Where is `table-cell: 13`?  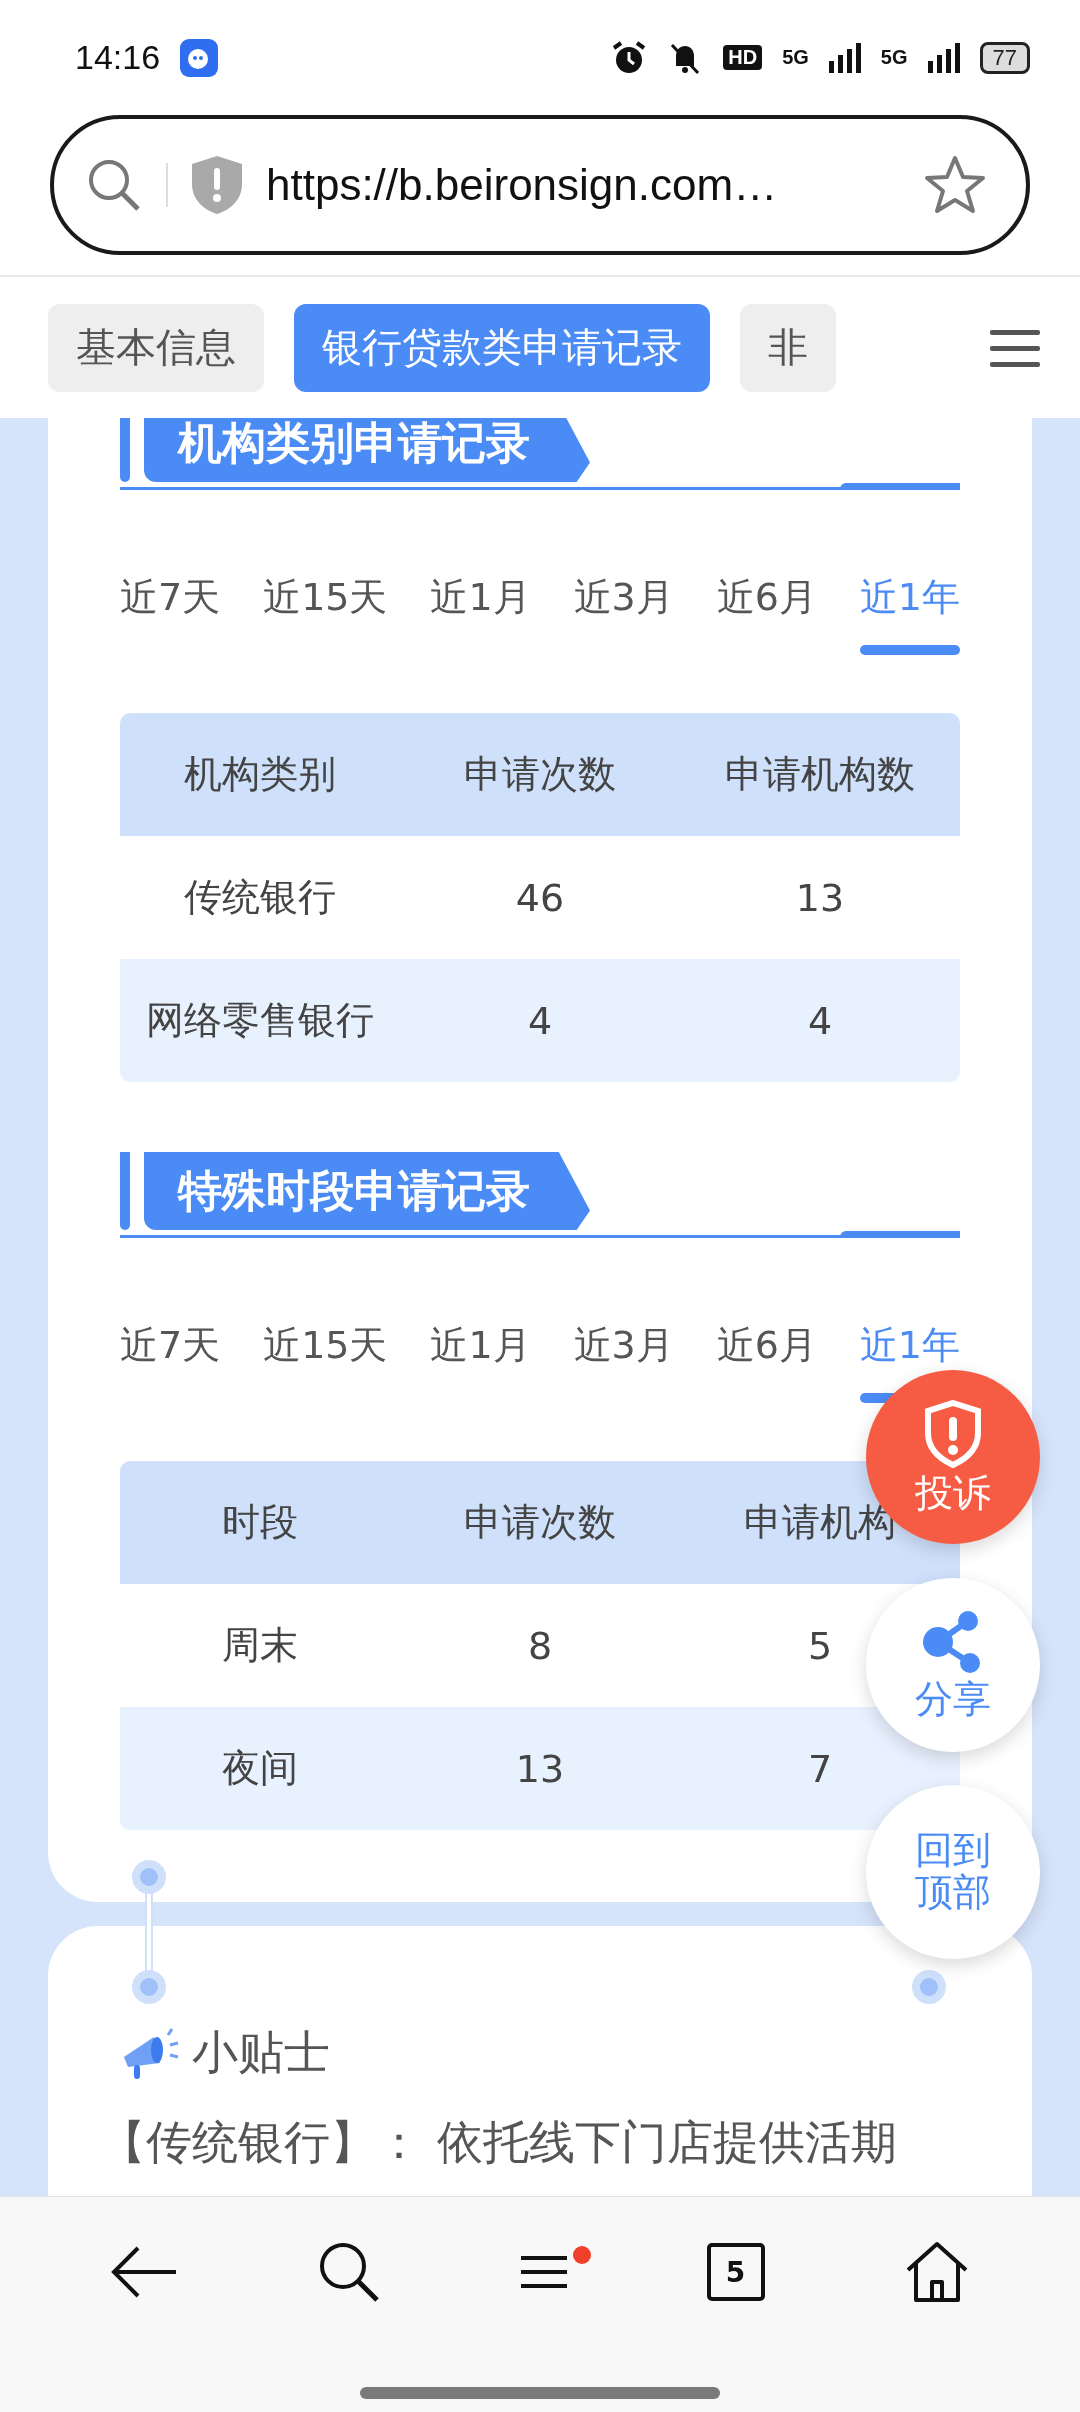 table-cell: 13 is located at coordinates (540, 1768).